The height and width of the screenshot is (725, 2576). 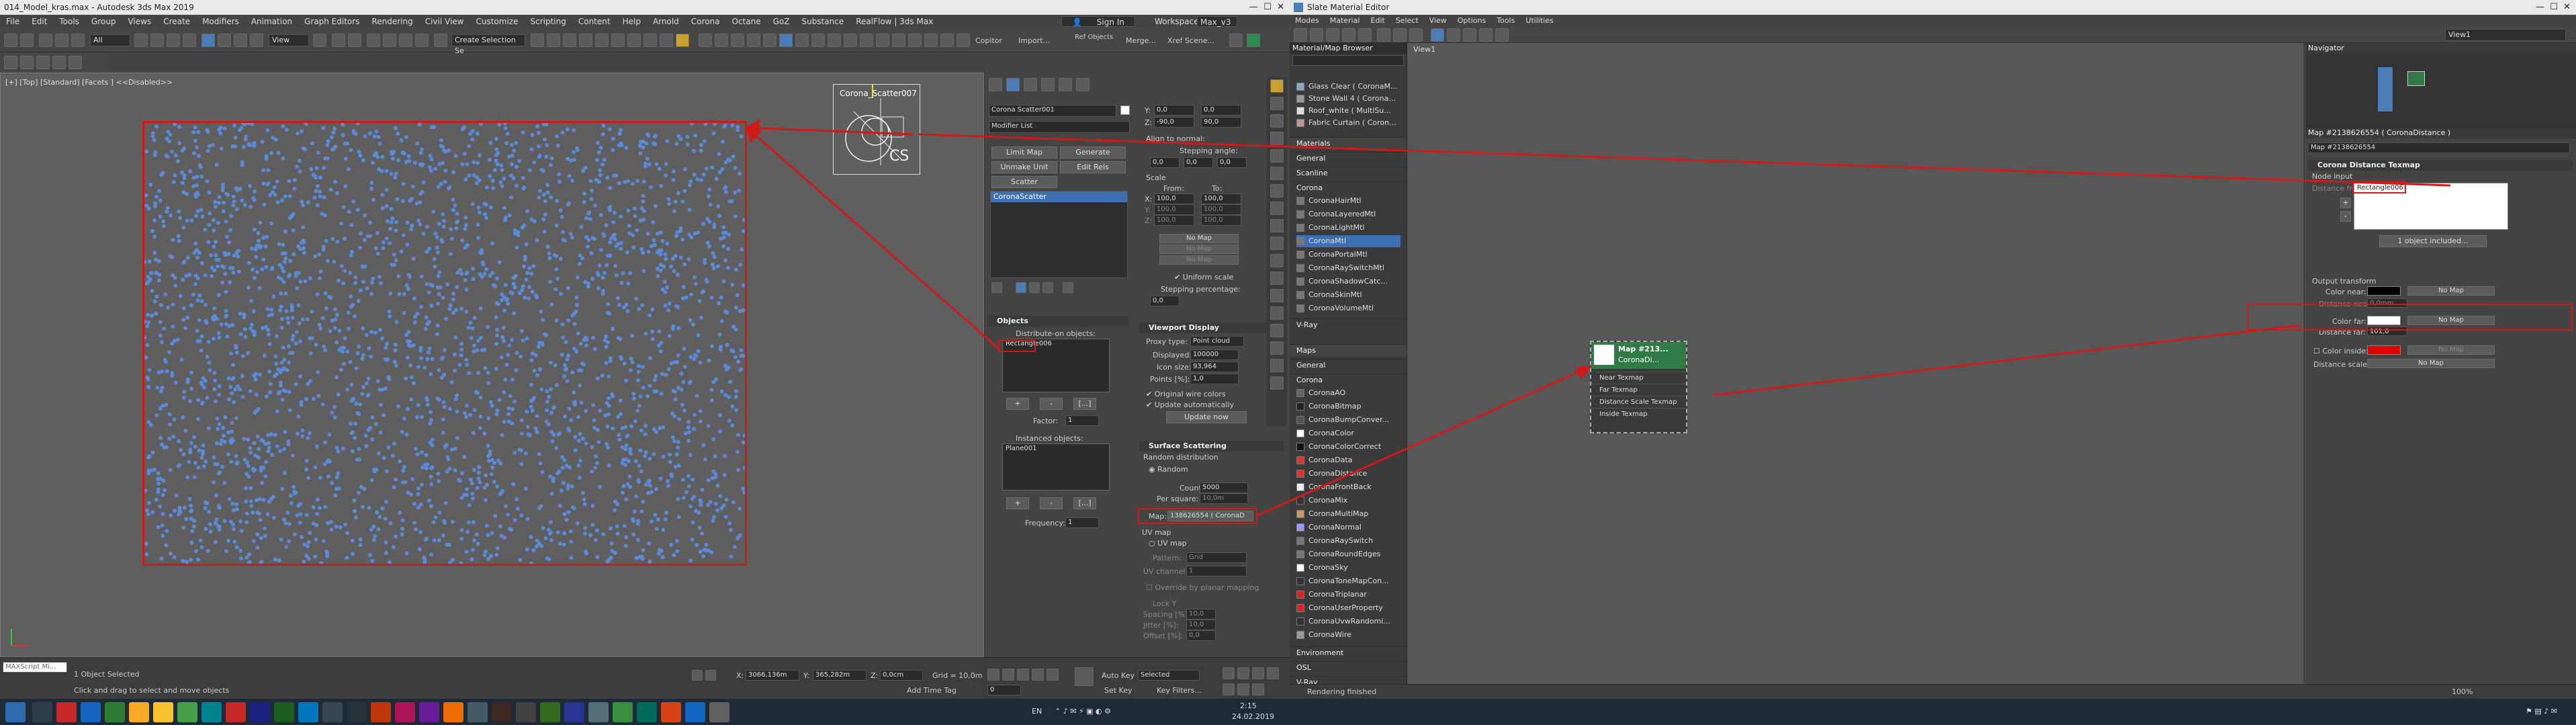 What do you see at coordinates (1021, 287) in the screenshot?
I see `show-end-result-icon` at bounding box center [1021, 287].